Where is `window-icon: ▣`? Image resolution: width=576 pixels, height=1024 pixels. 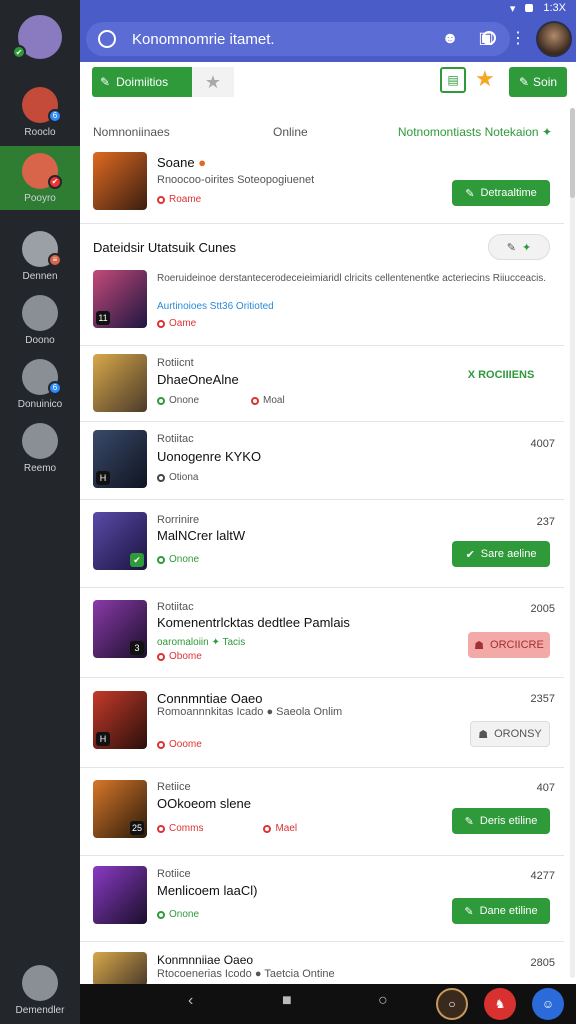
window-icon: ▣ is located at coordinates (486, 39).